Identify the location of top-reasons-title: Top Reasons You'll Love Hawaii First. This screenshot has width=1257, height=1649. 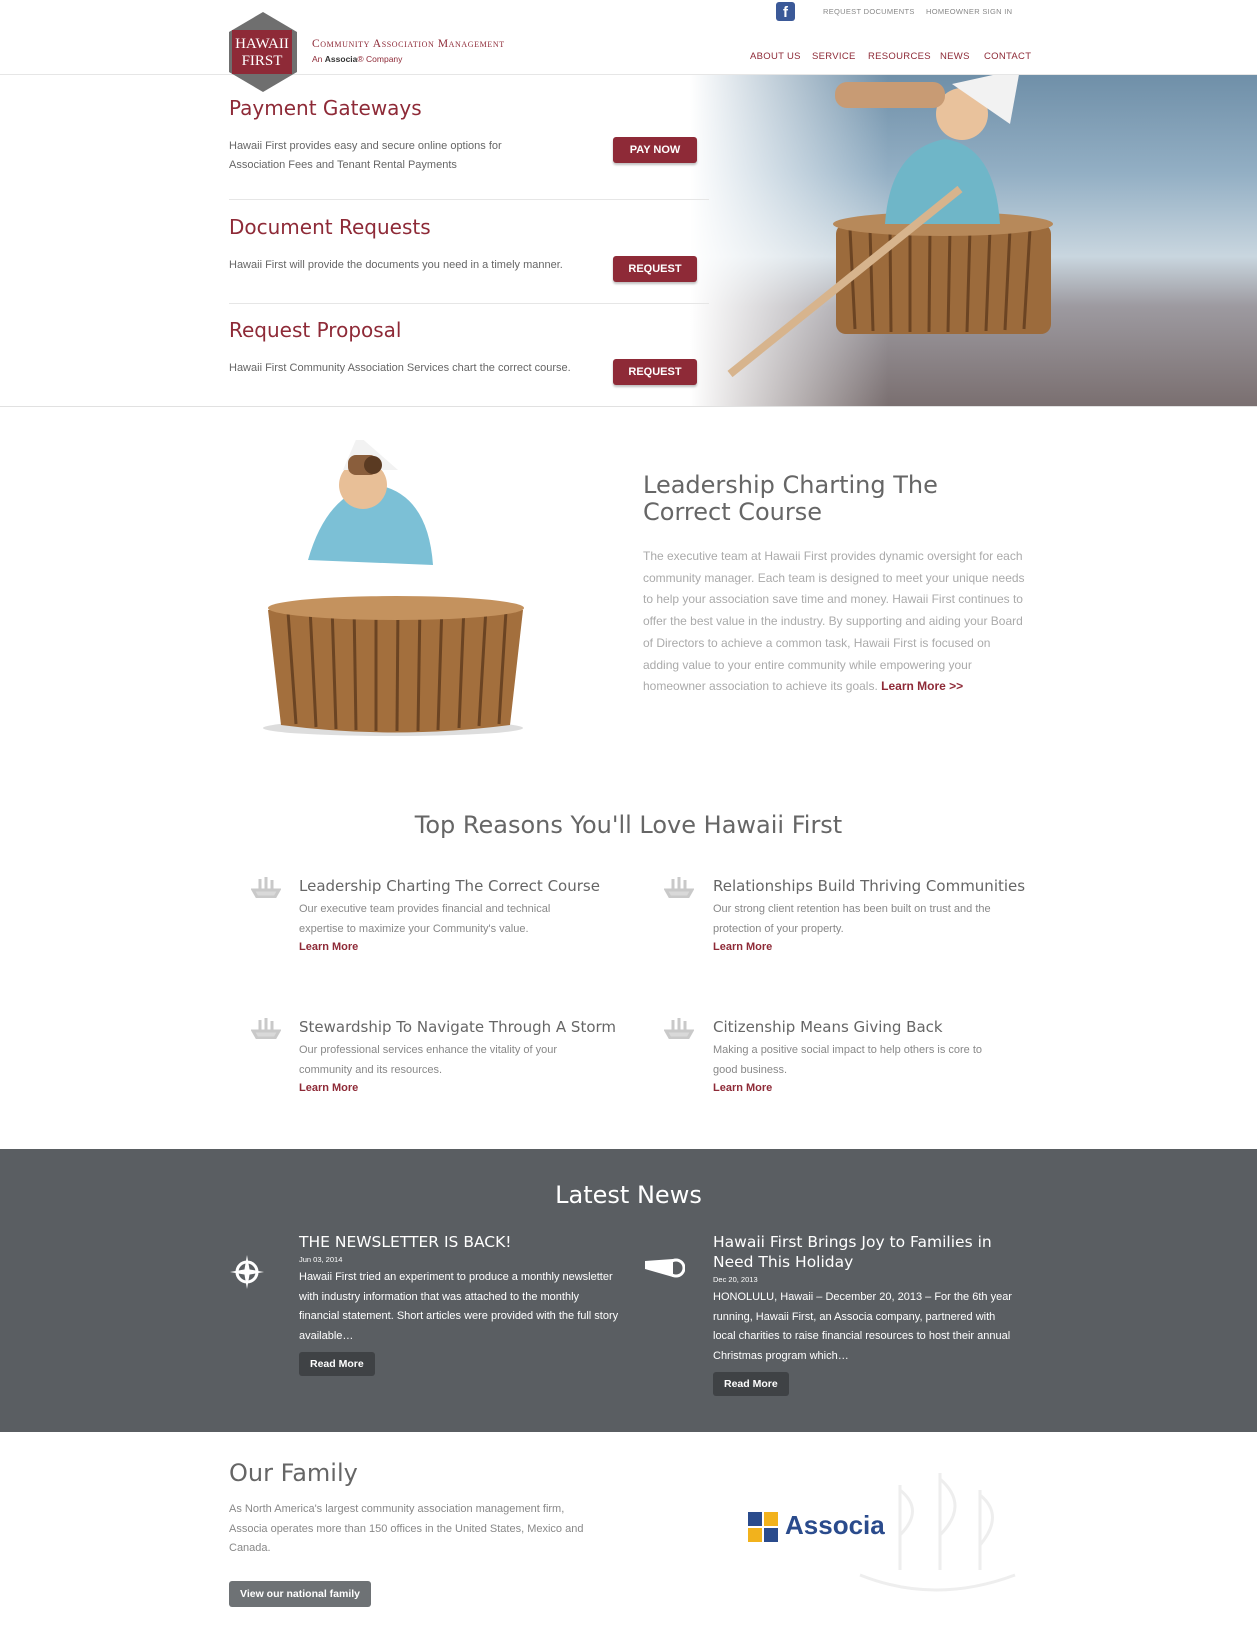
(628, 825).